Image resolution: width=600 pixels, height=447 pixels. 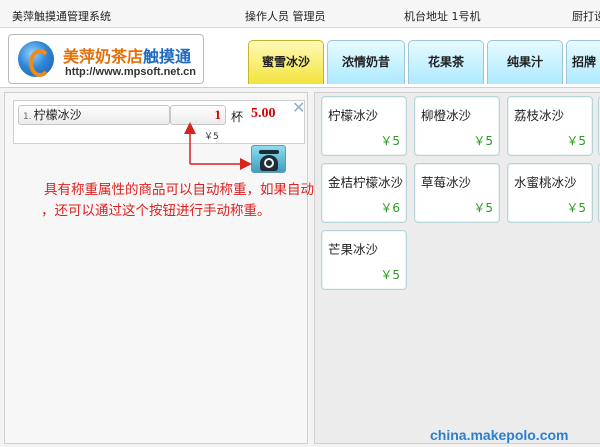 What do you see at coordinates (285, 16) in the screenshot?
I see `operator-label: 操作人员 管理员` at bounding box center [285, 16].